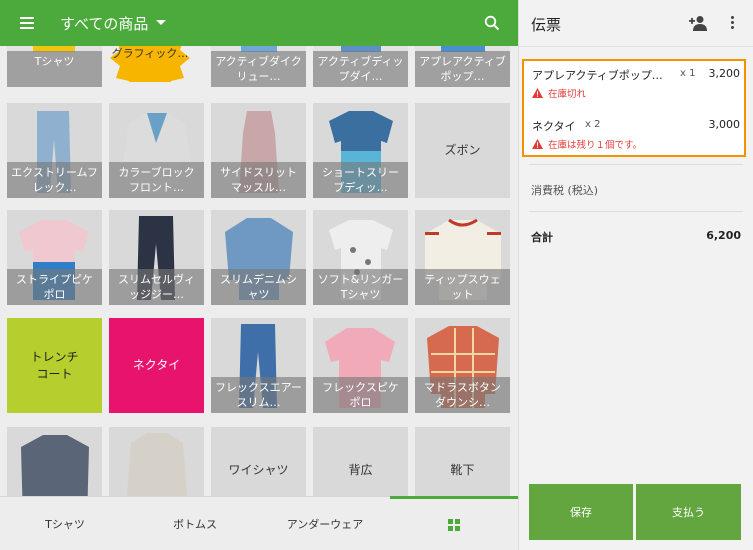 This screenshot has width=753, height=550. I want to click on category-tile: ネクタイ, so click(156, 365).